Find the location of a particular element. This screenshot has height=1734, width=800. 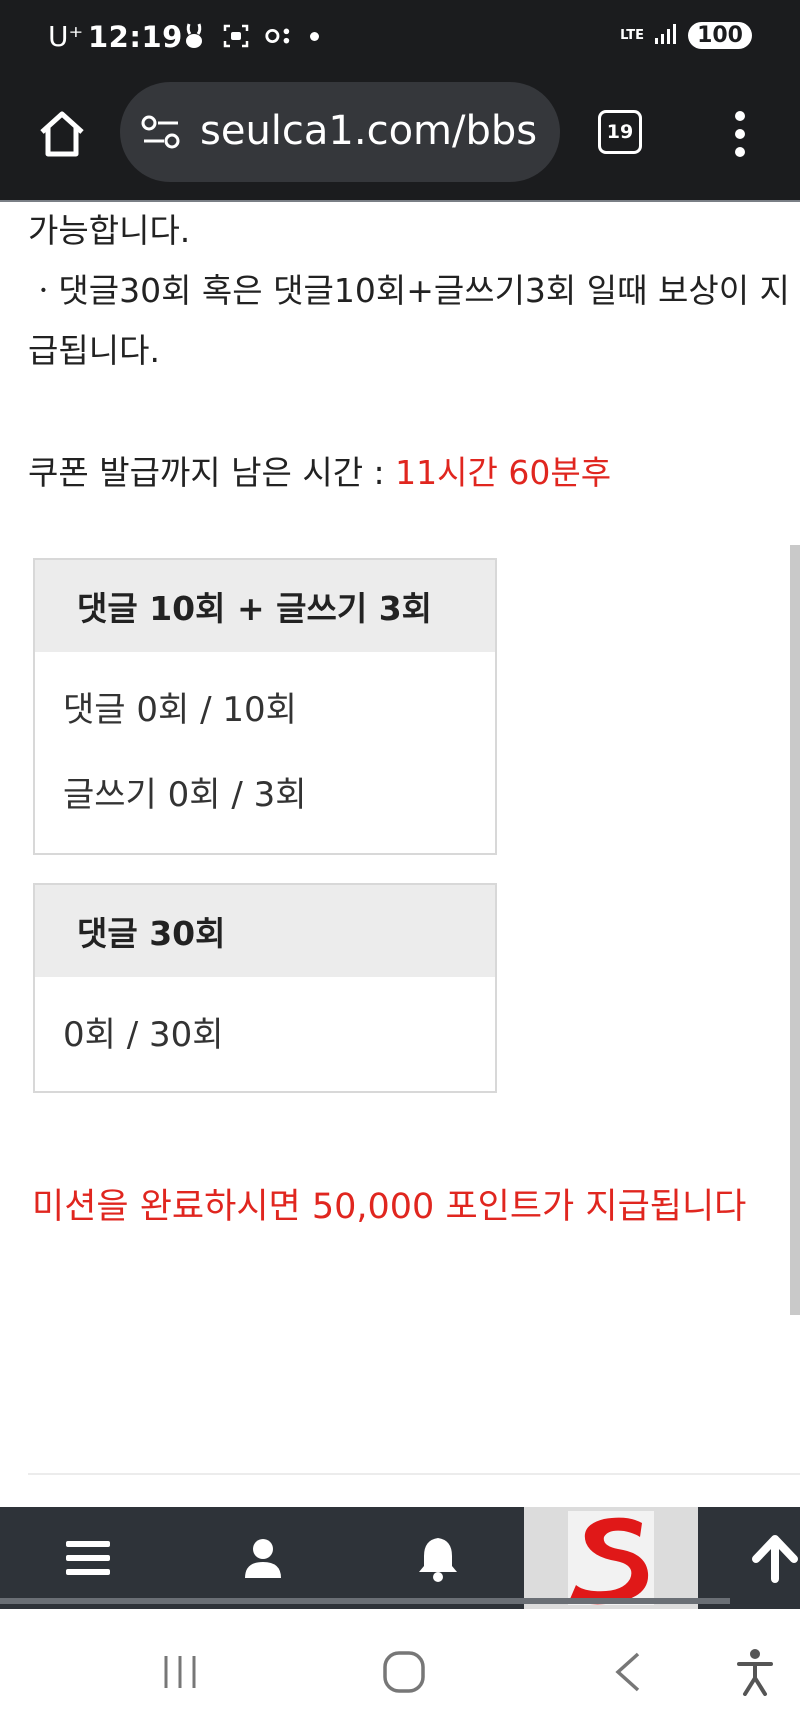

url-text: seulca1.com/bbs is located at coordinates (372, 131).